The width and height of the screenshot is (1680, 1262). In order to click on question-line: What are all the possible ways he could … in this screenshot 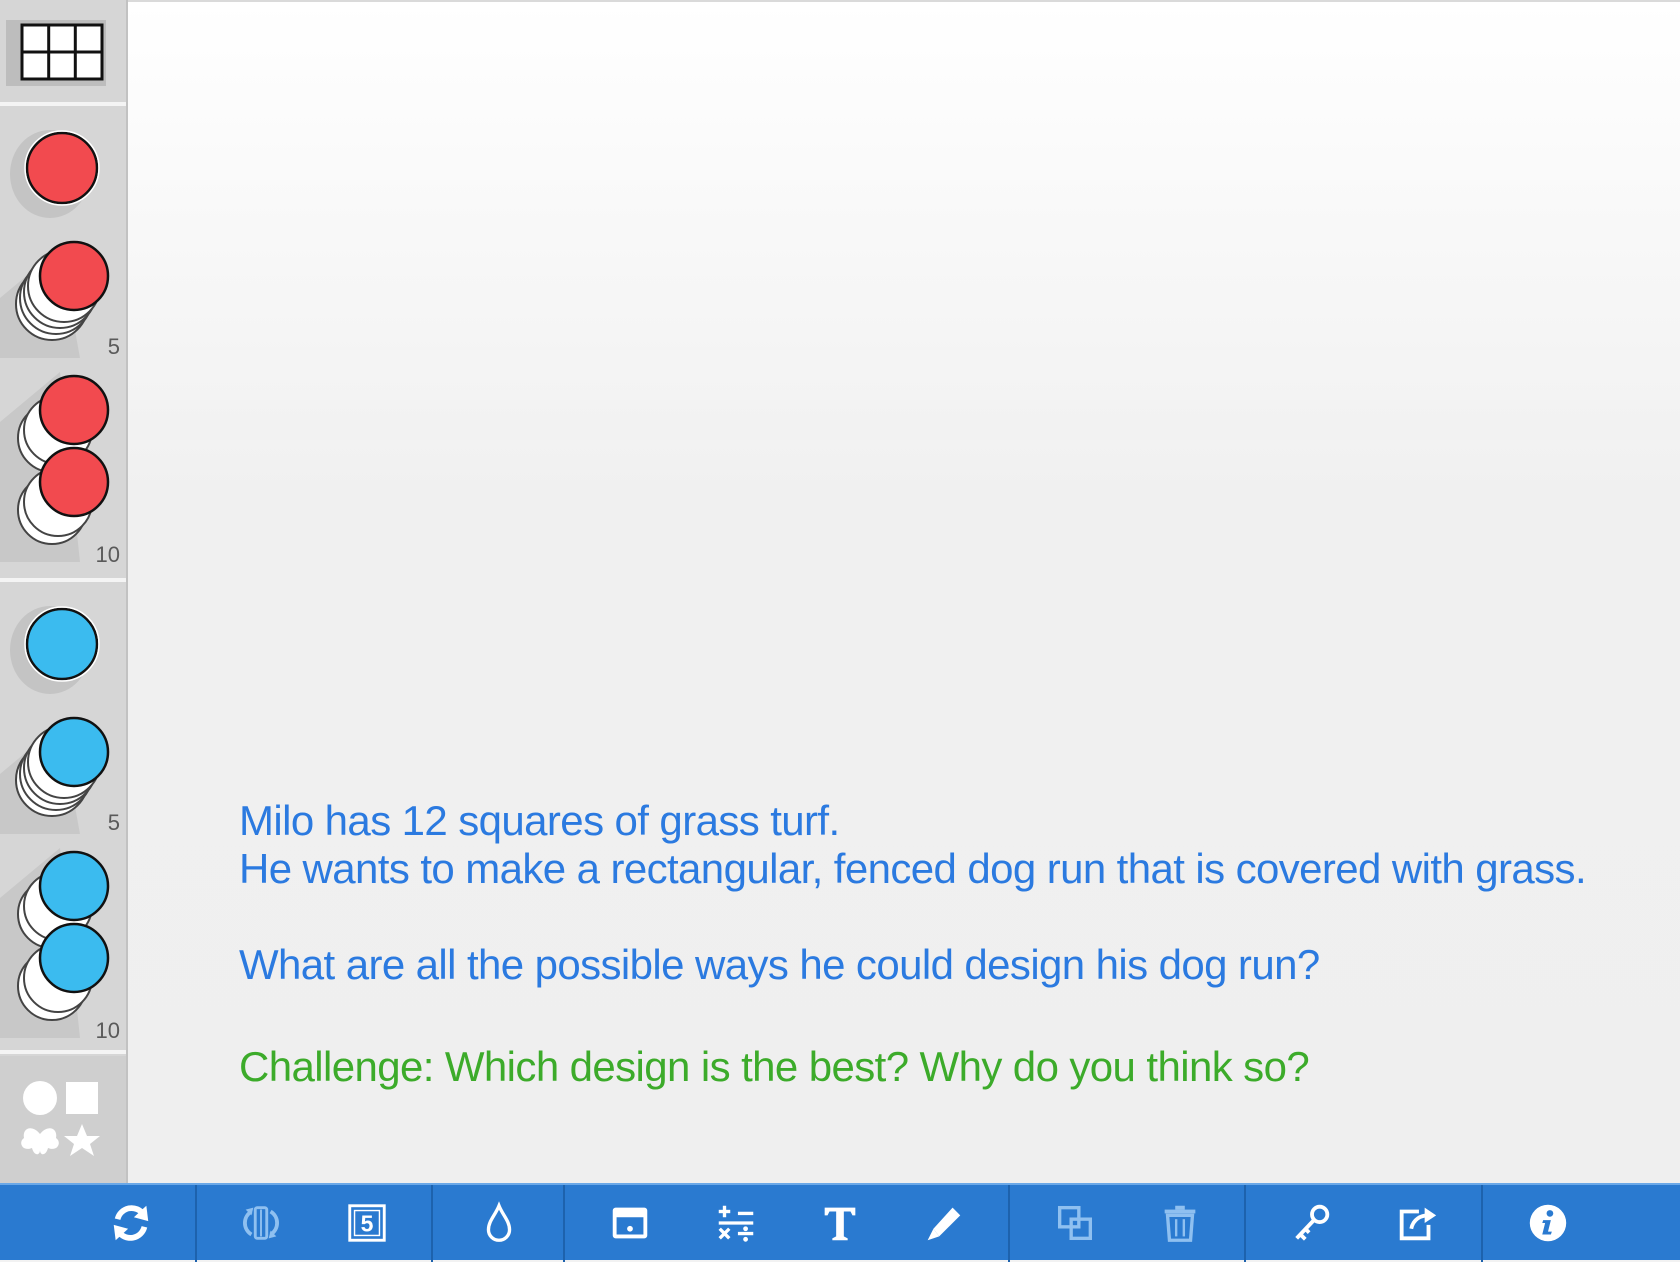, I will do `click(779, 964)`.